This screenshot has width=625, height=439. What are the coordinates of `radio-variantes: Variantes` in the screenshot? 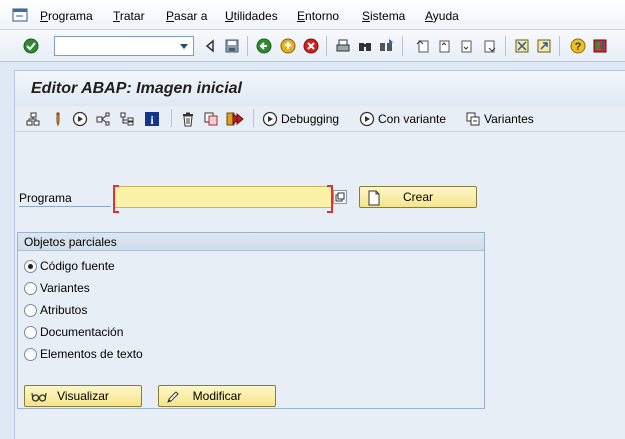 It's located at (57, 288).